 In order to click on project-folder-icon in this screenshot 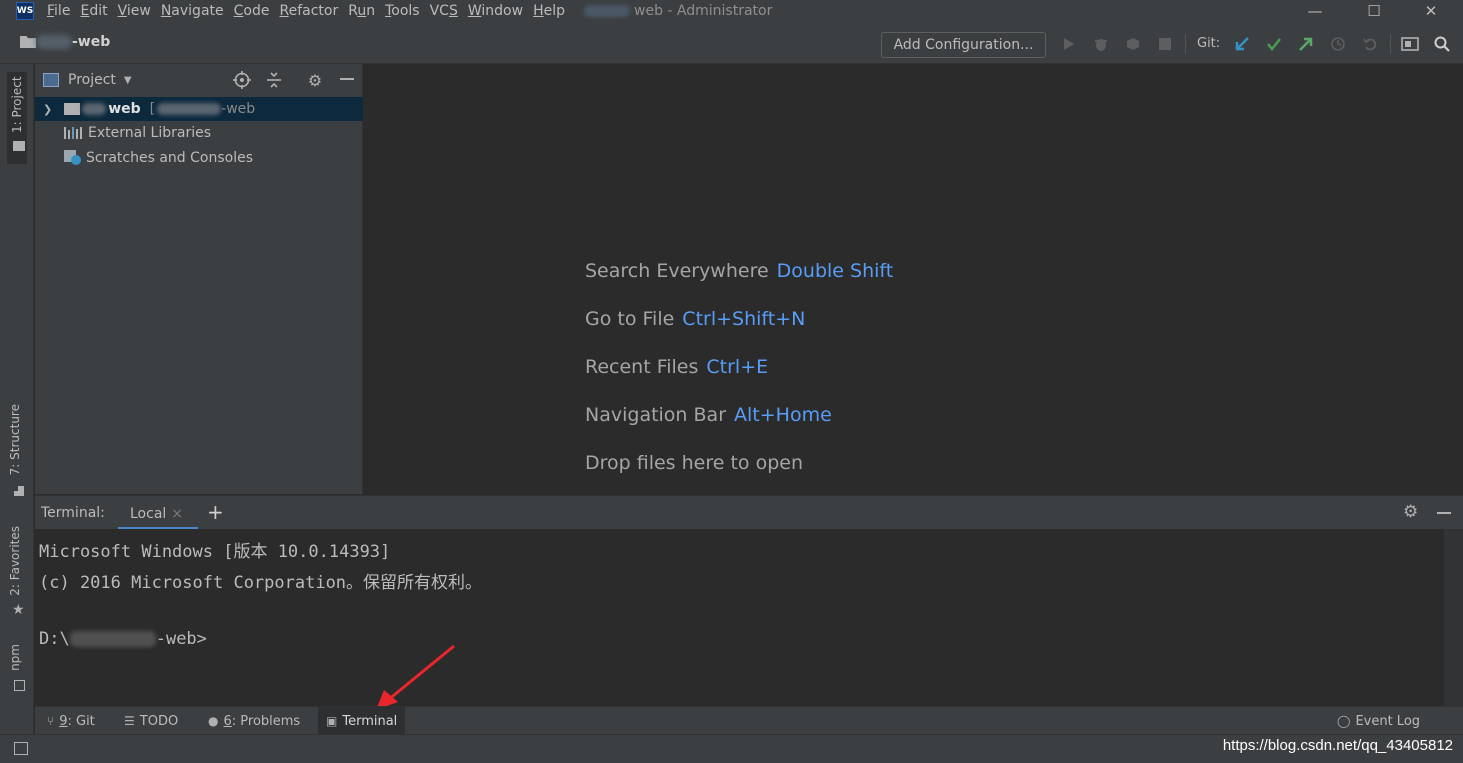, I will do `click(19, 146)`.